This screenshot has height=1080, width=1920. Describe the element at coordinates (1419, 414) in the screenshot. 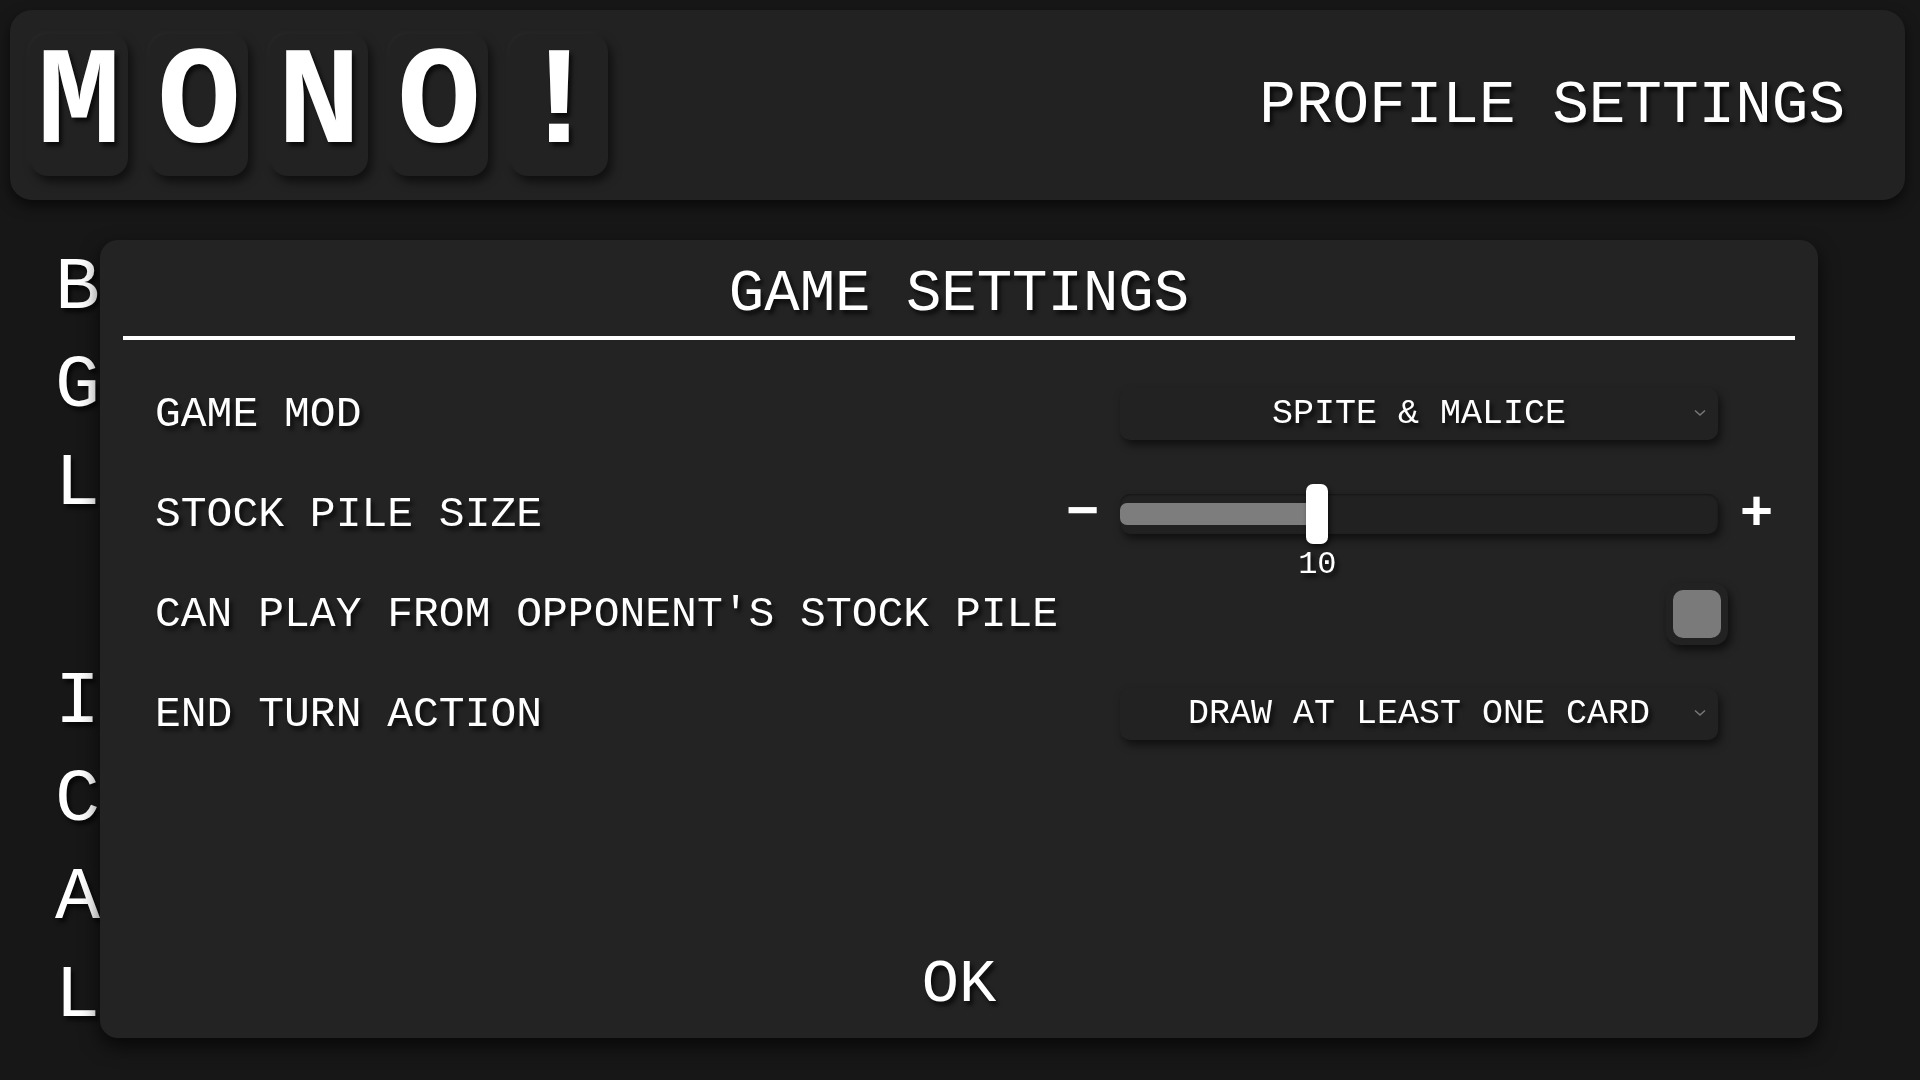

I see `dropdown: SPITE & MALICE` at that location.